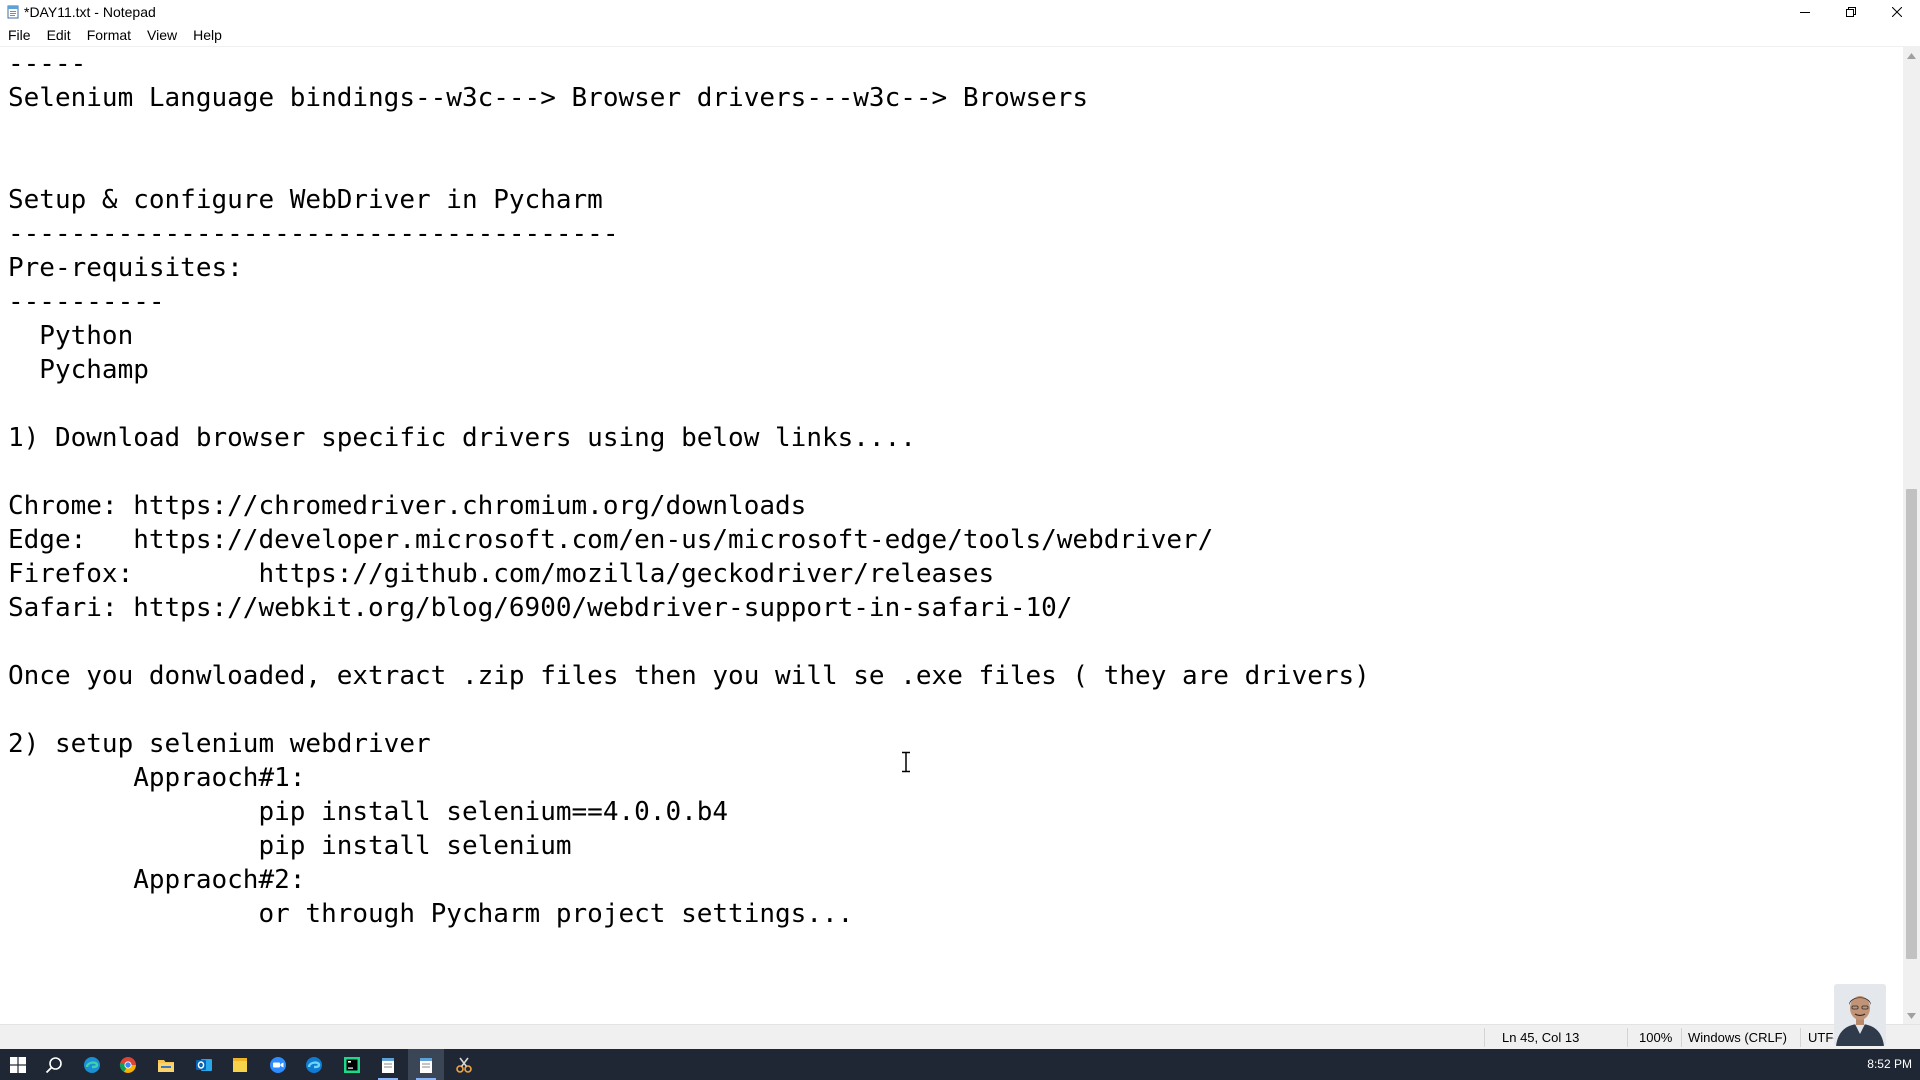 Image resolution: width=1920 pixels, height=1080 pixels. I want to click on editor-line: ----------, so click(86, 302).